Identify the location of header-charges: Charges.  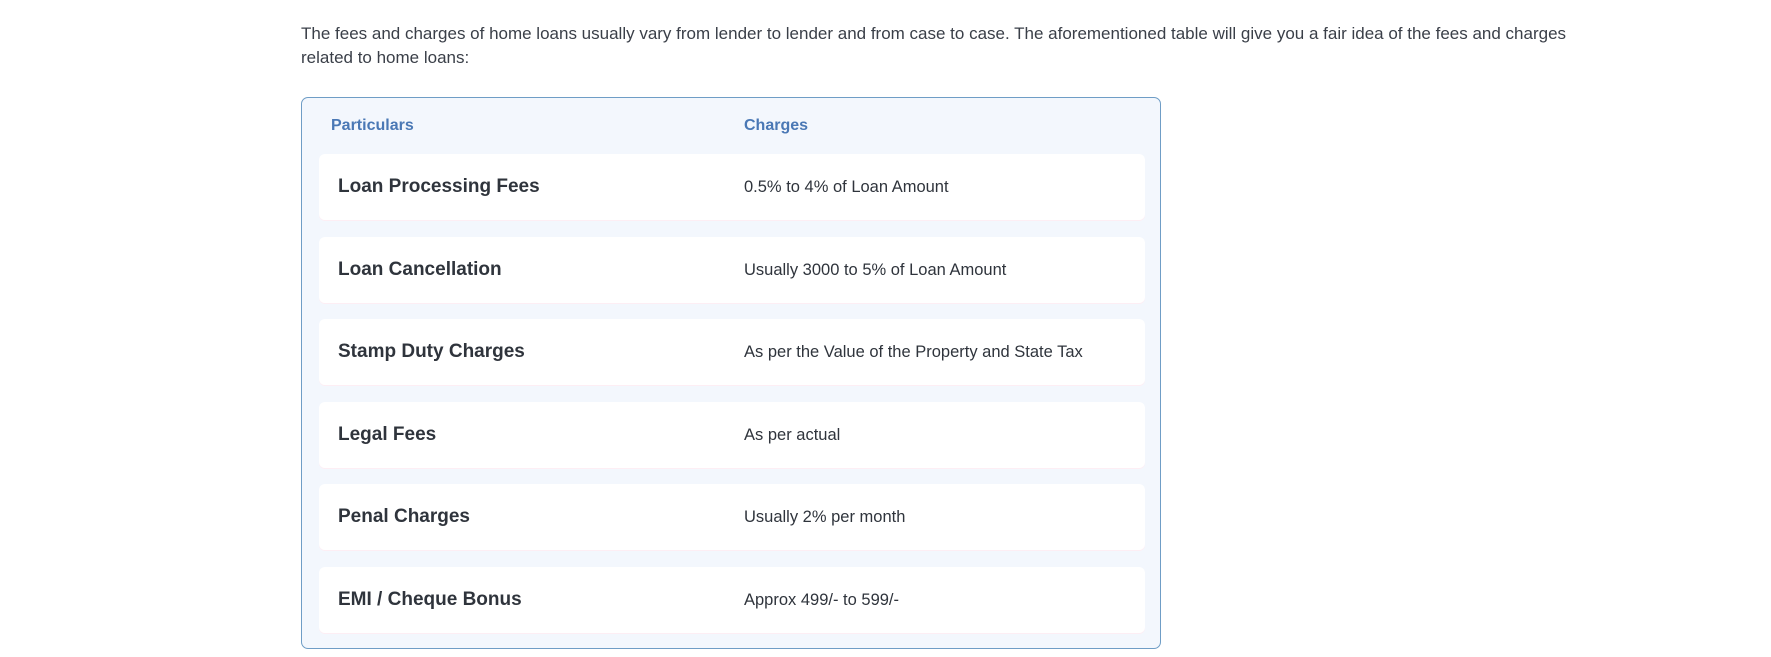
(776, 125).